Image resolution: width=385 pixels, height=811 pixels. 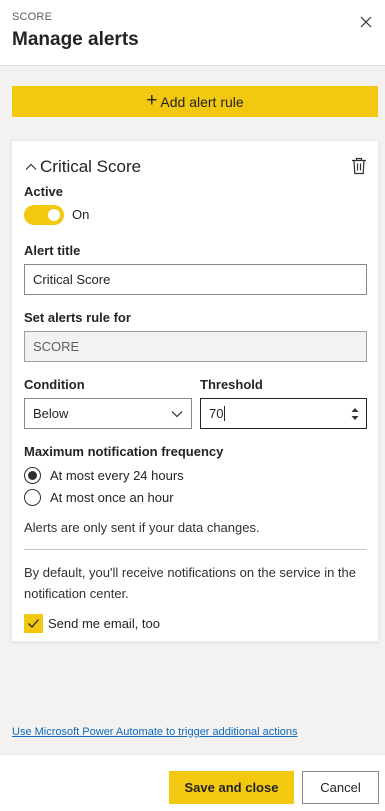 What do you see at coordinates (124, 451) in the screenshot?
I see `frequency-label: Maximum notification frequency` at bounding box center [124, 451].